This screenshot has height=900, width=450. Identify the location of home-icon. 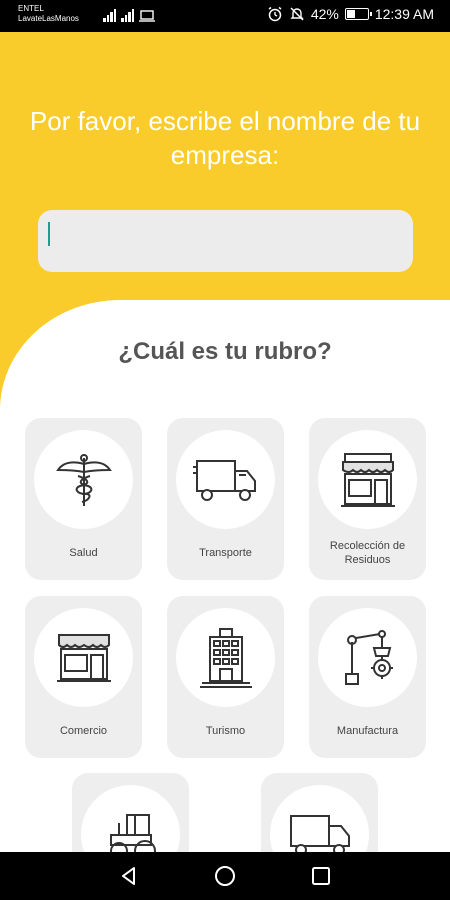
(225, 876).